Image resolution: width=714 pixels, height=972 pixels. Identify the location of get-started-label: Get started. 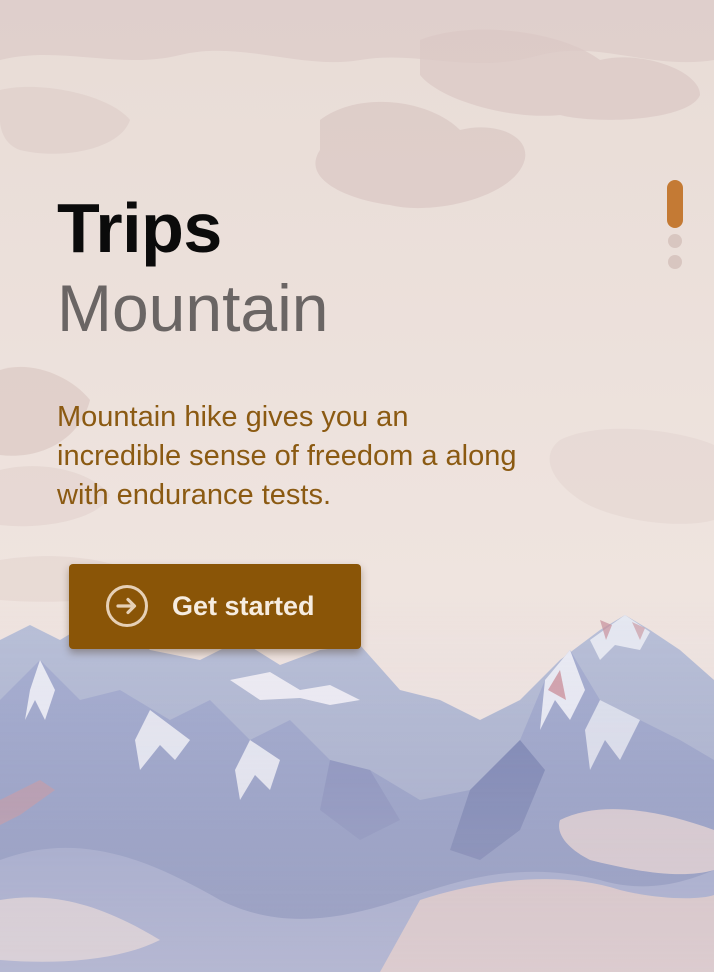
(243, 606).